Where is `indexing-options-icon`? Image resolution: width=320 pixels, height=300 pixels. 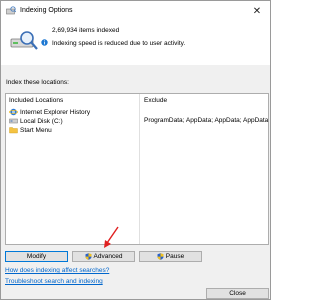
indexing-options-icon is located at coordinates (11, 10).